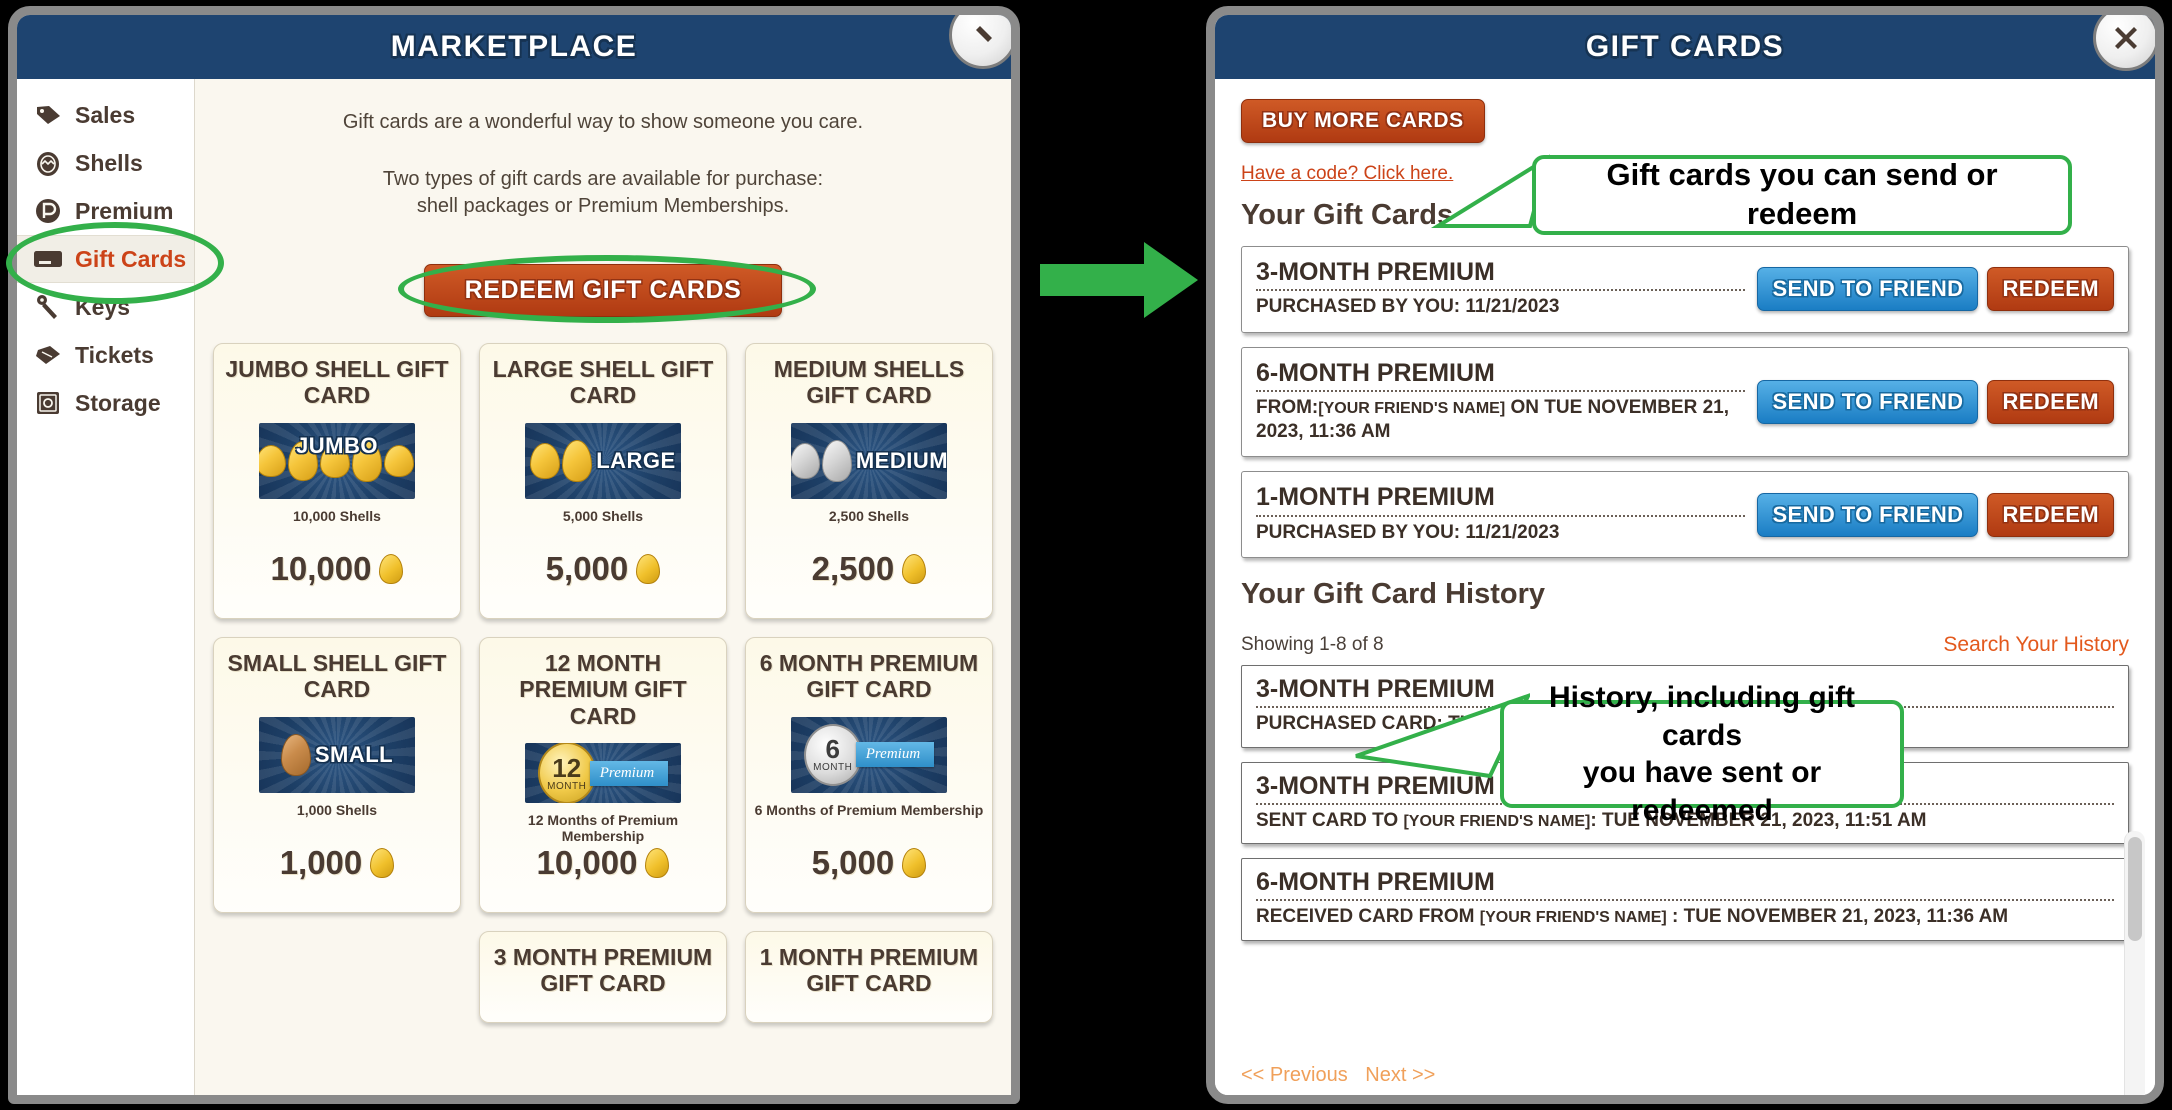  Describe the element at coordinates (869, 515) in the screenshot. I see `product-sub: 2,500 Shells` at that location.